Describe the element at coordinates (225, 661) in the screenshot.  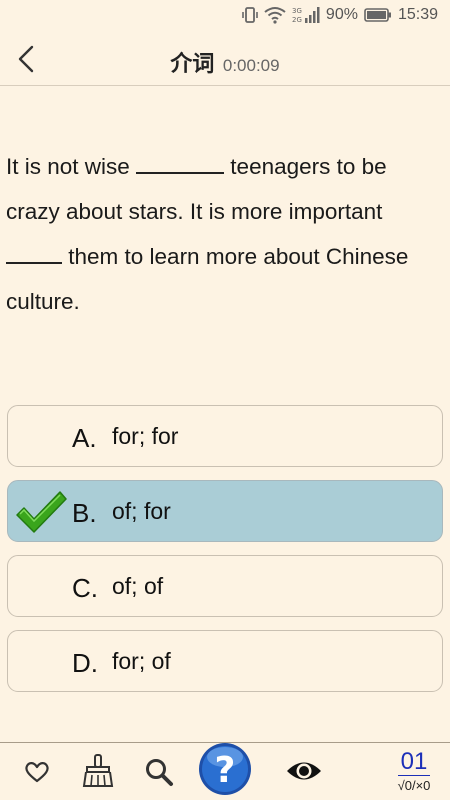
I see `option-d: D. for; of` at that location.